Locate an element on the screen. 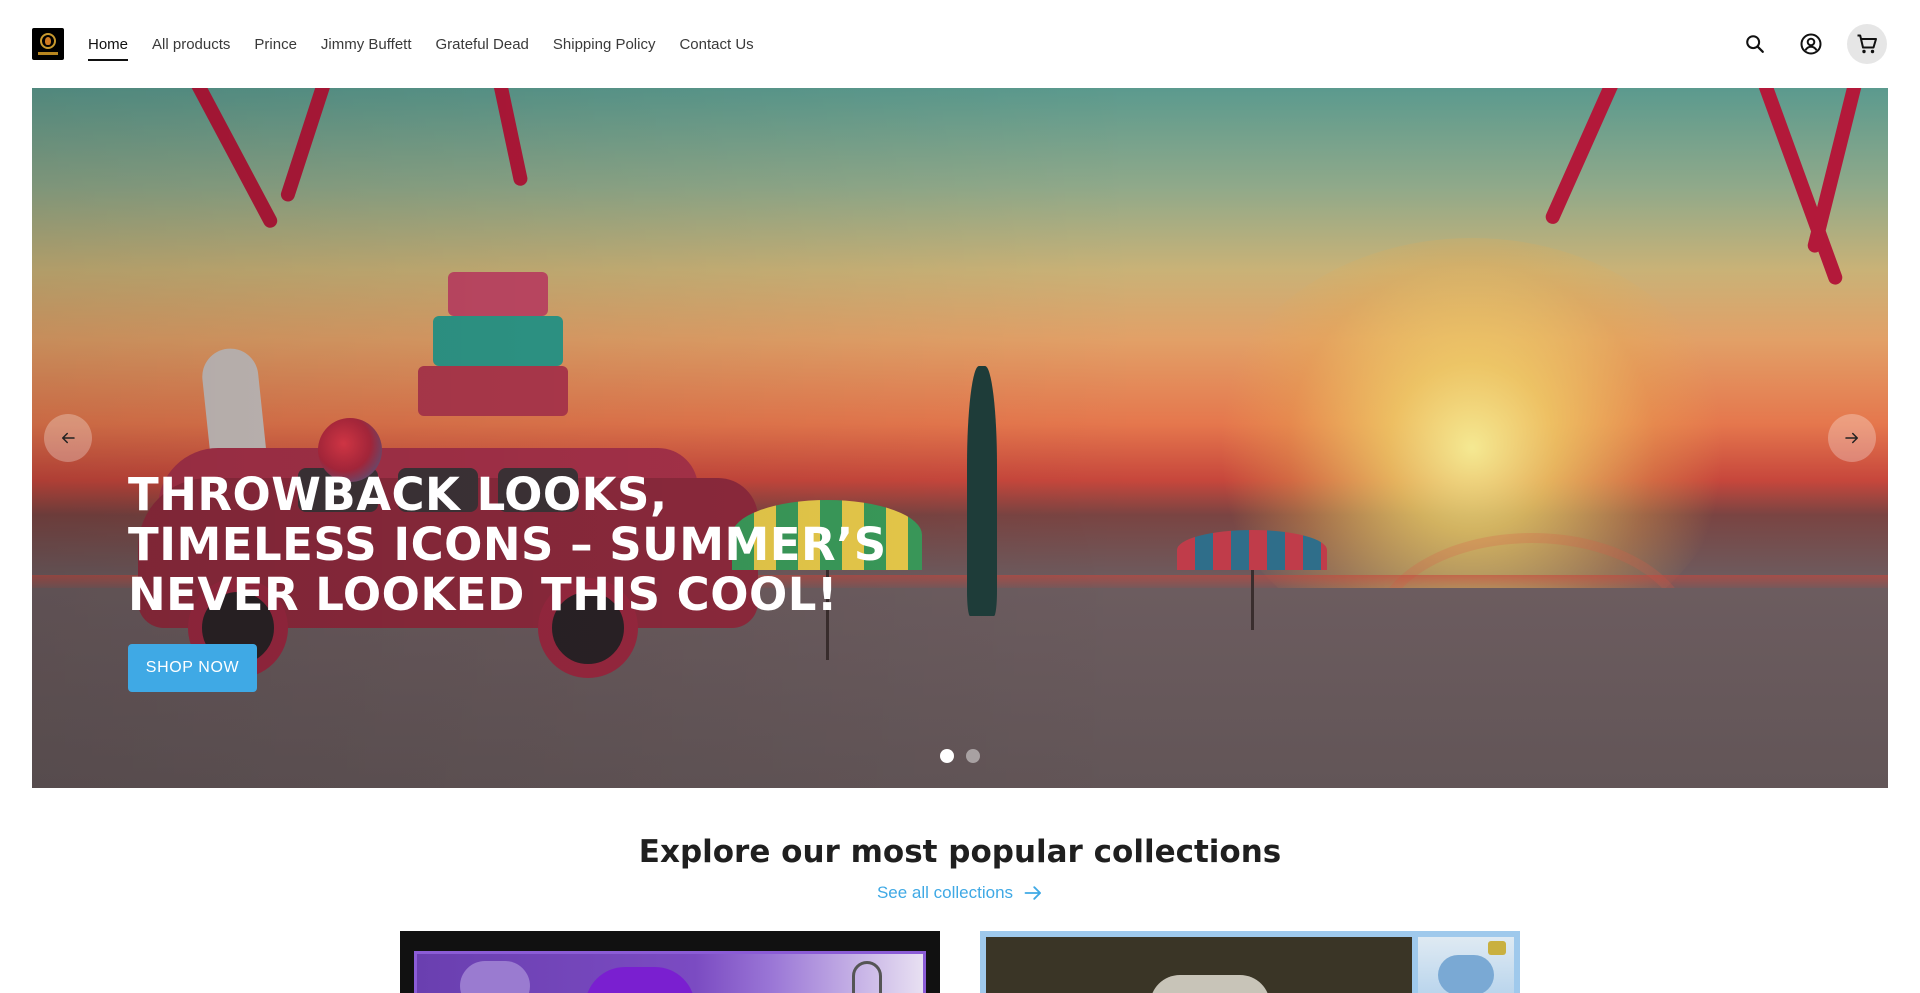 The height and width of the screenshot is (993, 1920). logo-bar-shape is located at coordinates (48, 53).